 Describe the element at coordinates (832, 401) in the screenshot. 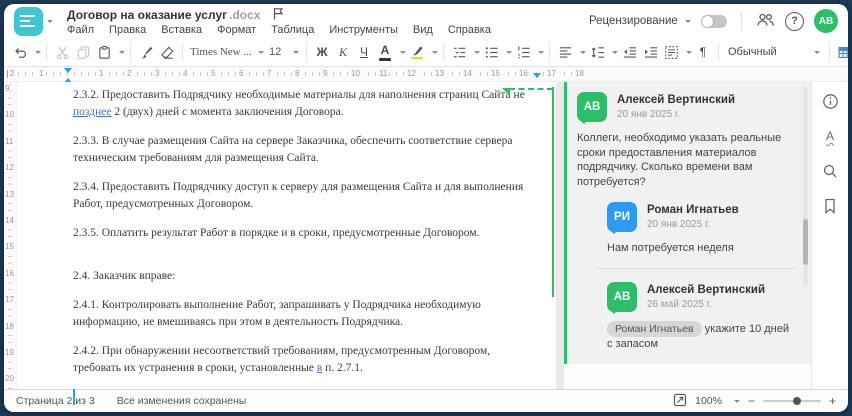

I see `zoom-in-button: +` at that location.